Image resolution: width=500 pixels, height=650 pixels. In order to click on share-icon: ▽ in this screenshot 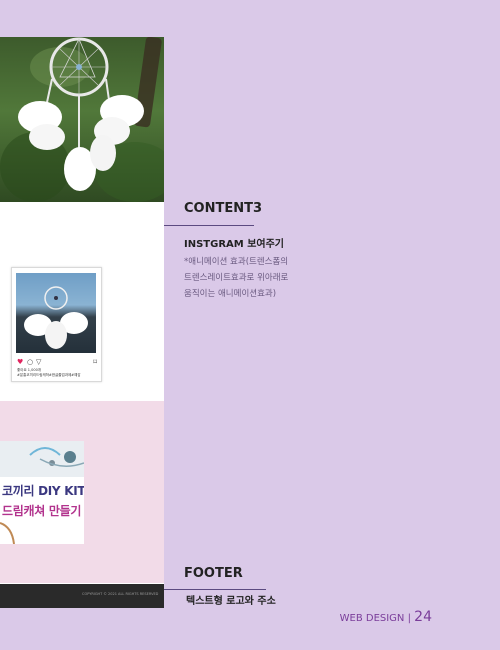, I will do `click(38, 362)`.